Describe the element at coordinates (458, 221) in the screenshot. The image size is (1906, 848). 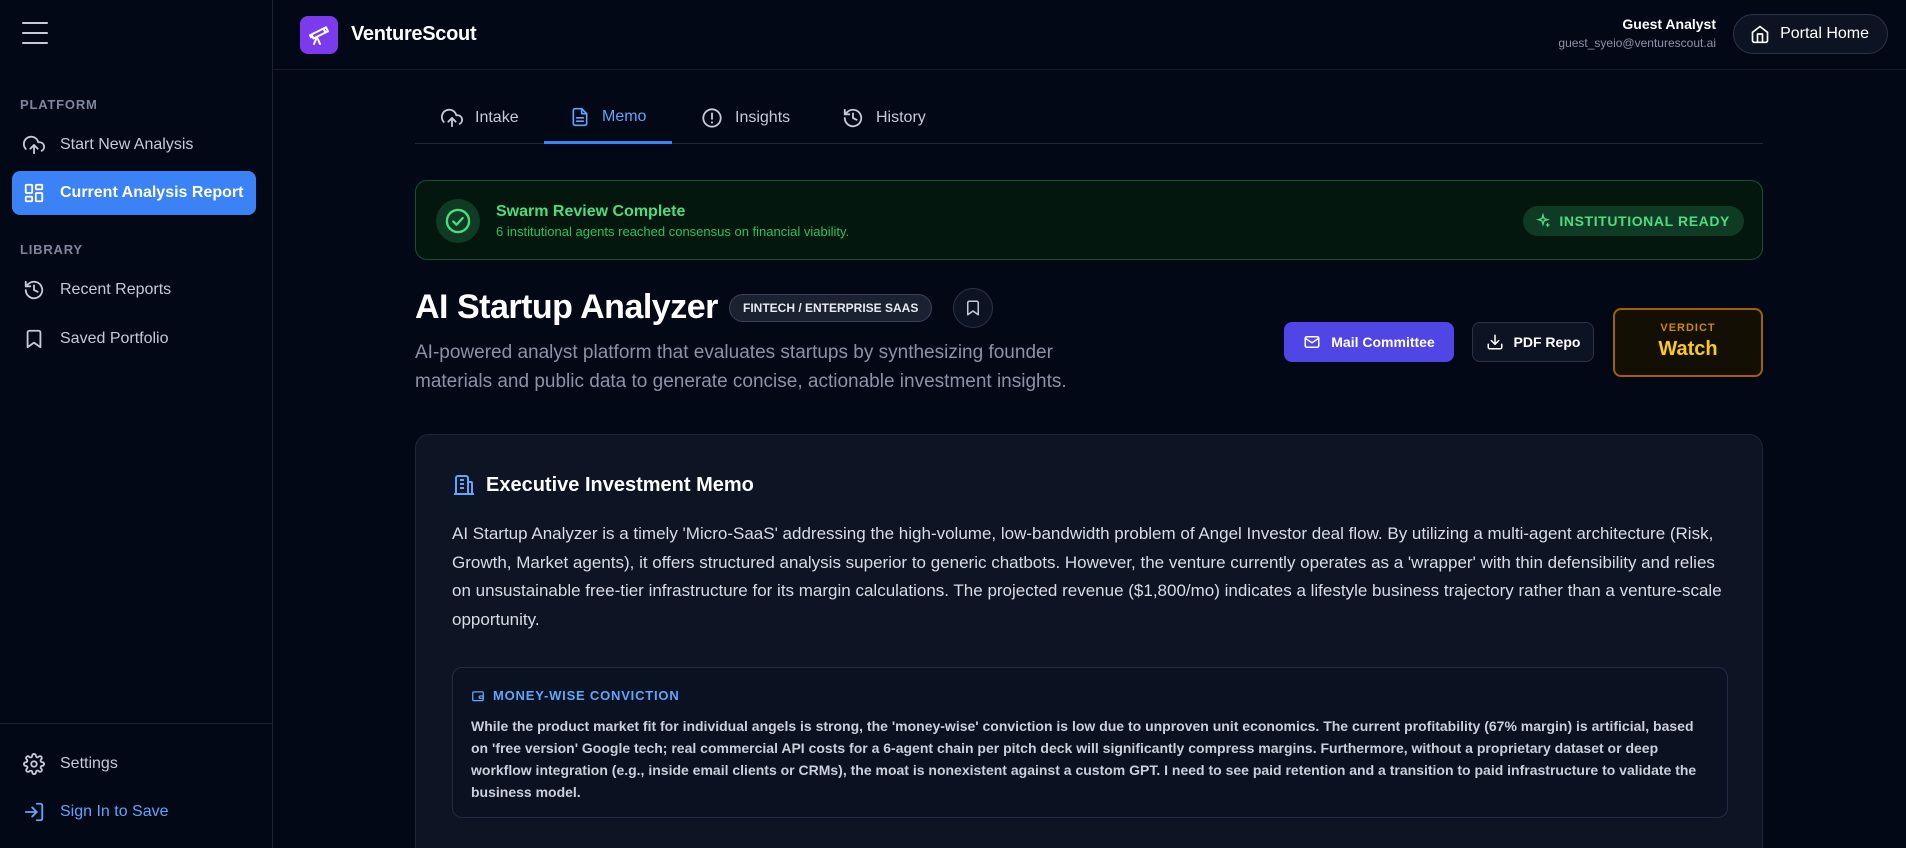
I see `check-circle-icon` at that location.